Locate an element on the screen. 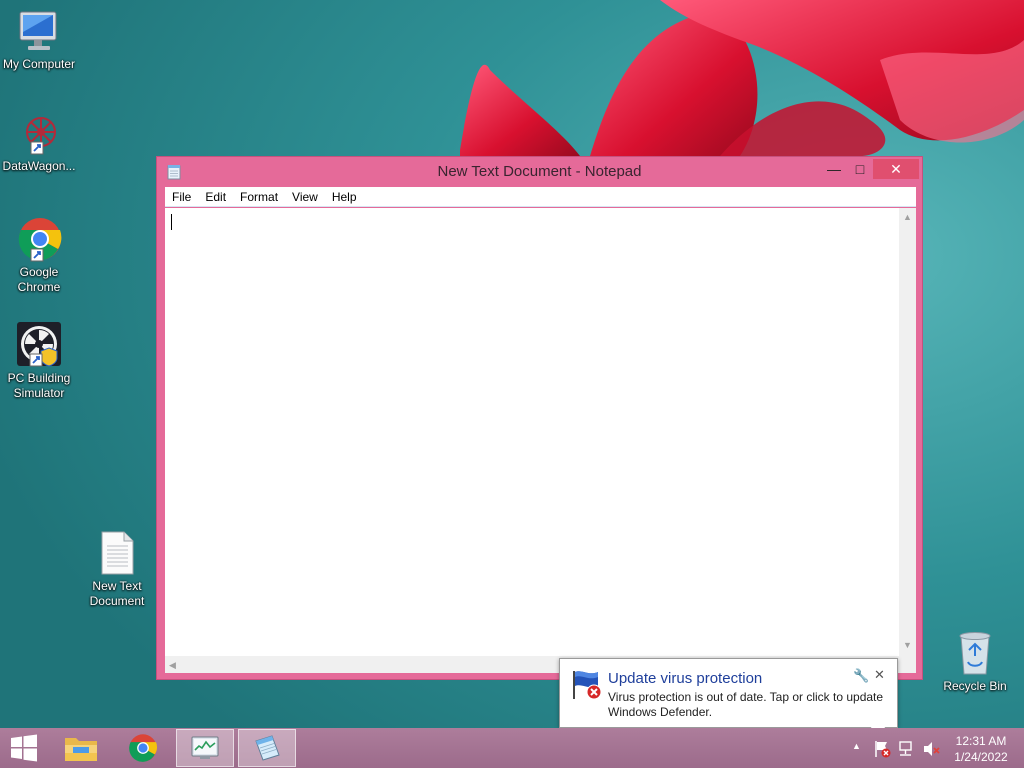  file-explorer-icon is located at coordinates (81, 749).